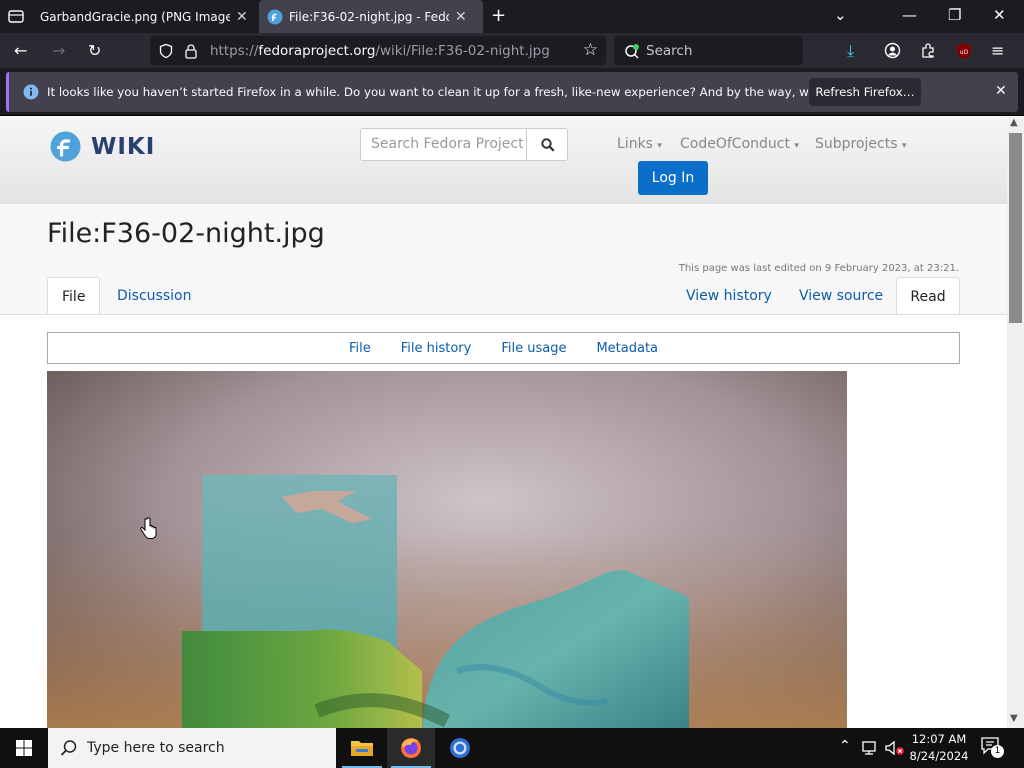  Describe the element at coordinates (65, 146) in the screenshot. I see `fedora-logo-icon` at that location.